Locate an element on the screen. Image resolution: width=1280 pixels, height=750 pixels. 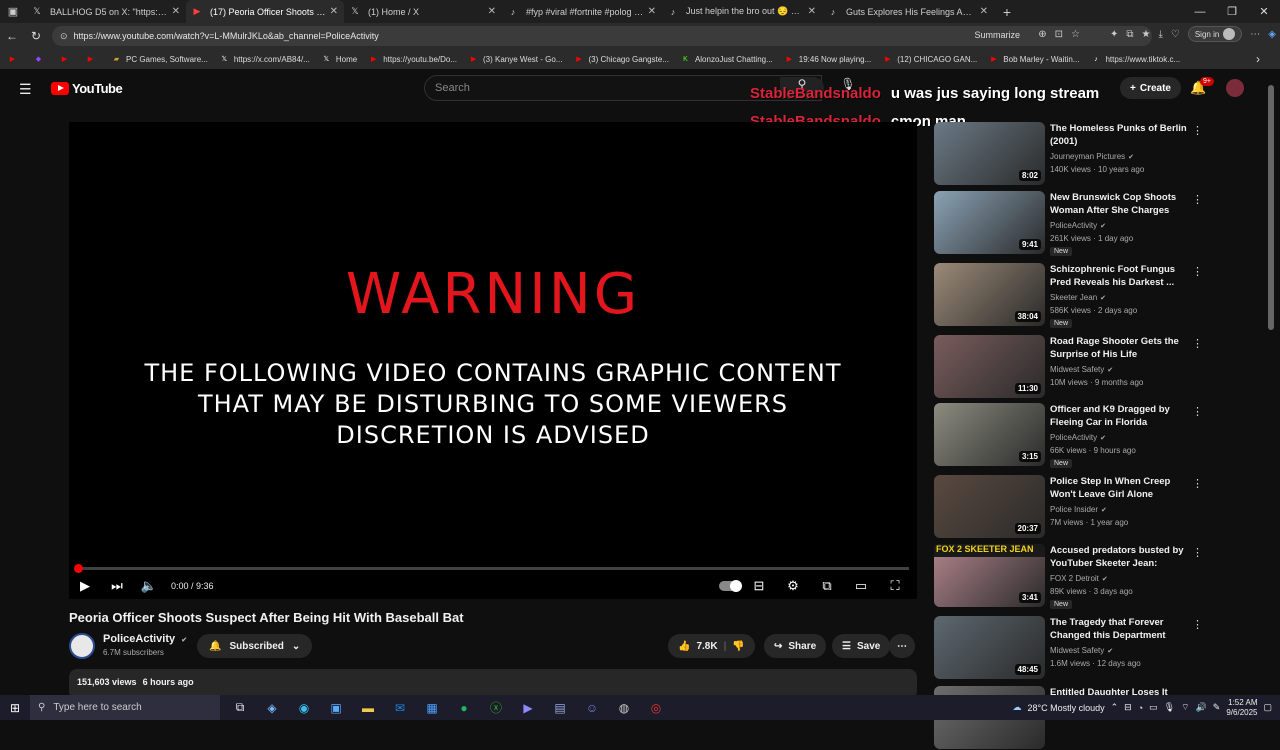
downloads-icon: ⤓ is located at coordinates (1160, 34).